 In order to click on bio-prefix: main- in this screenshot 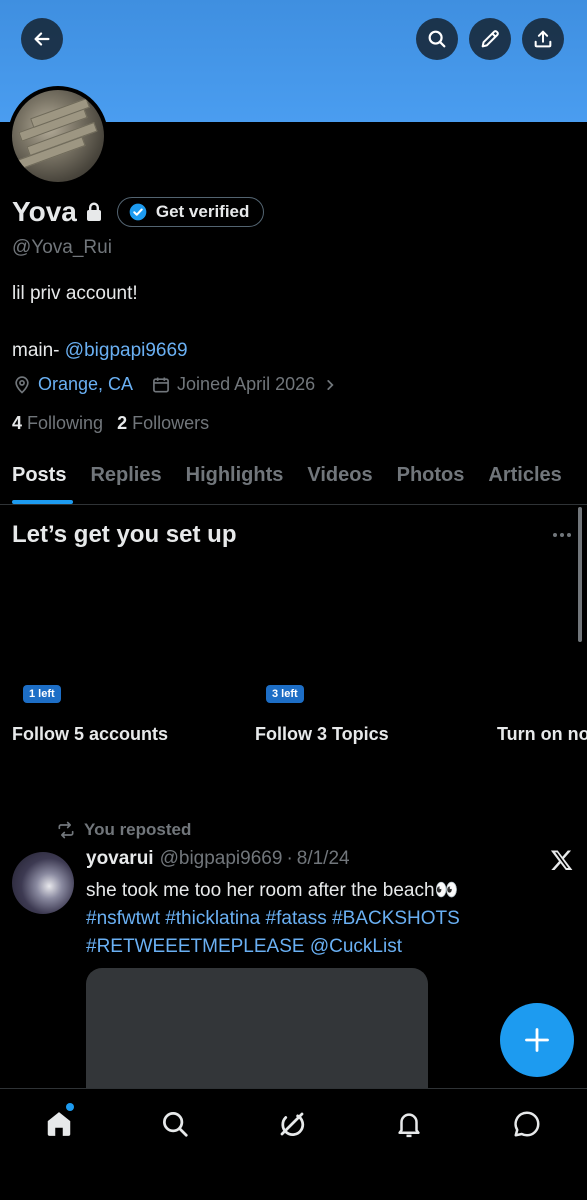, I will do `click(38, 350)`.